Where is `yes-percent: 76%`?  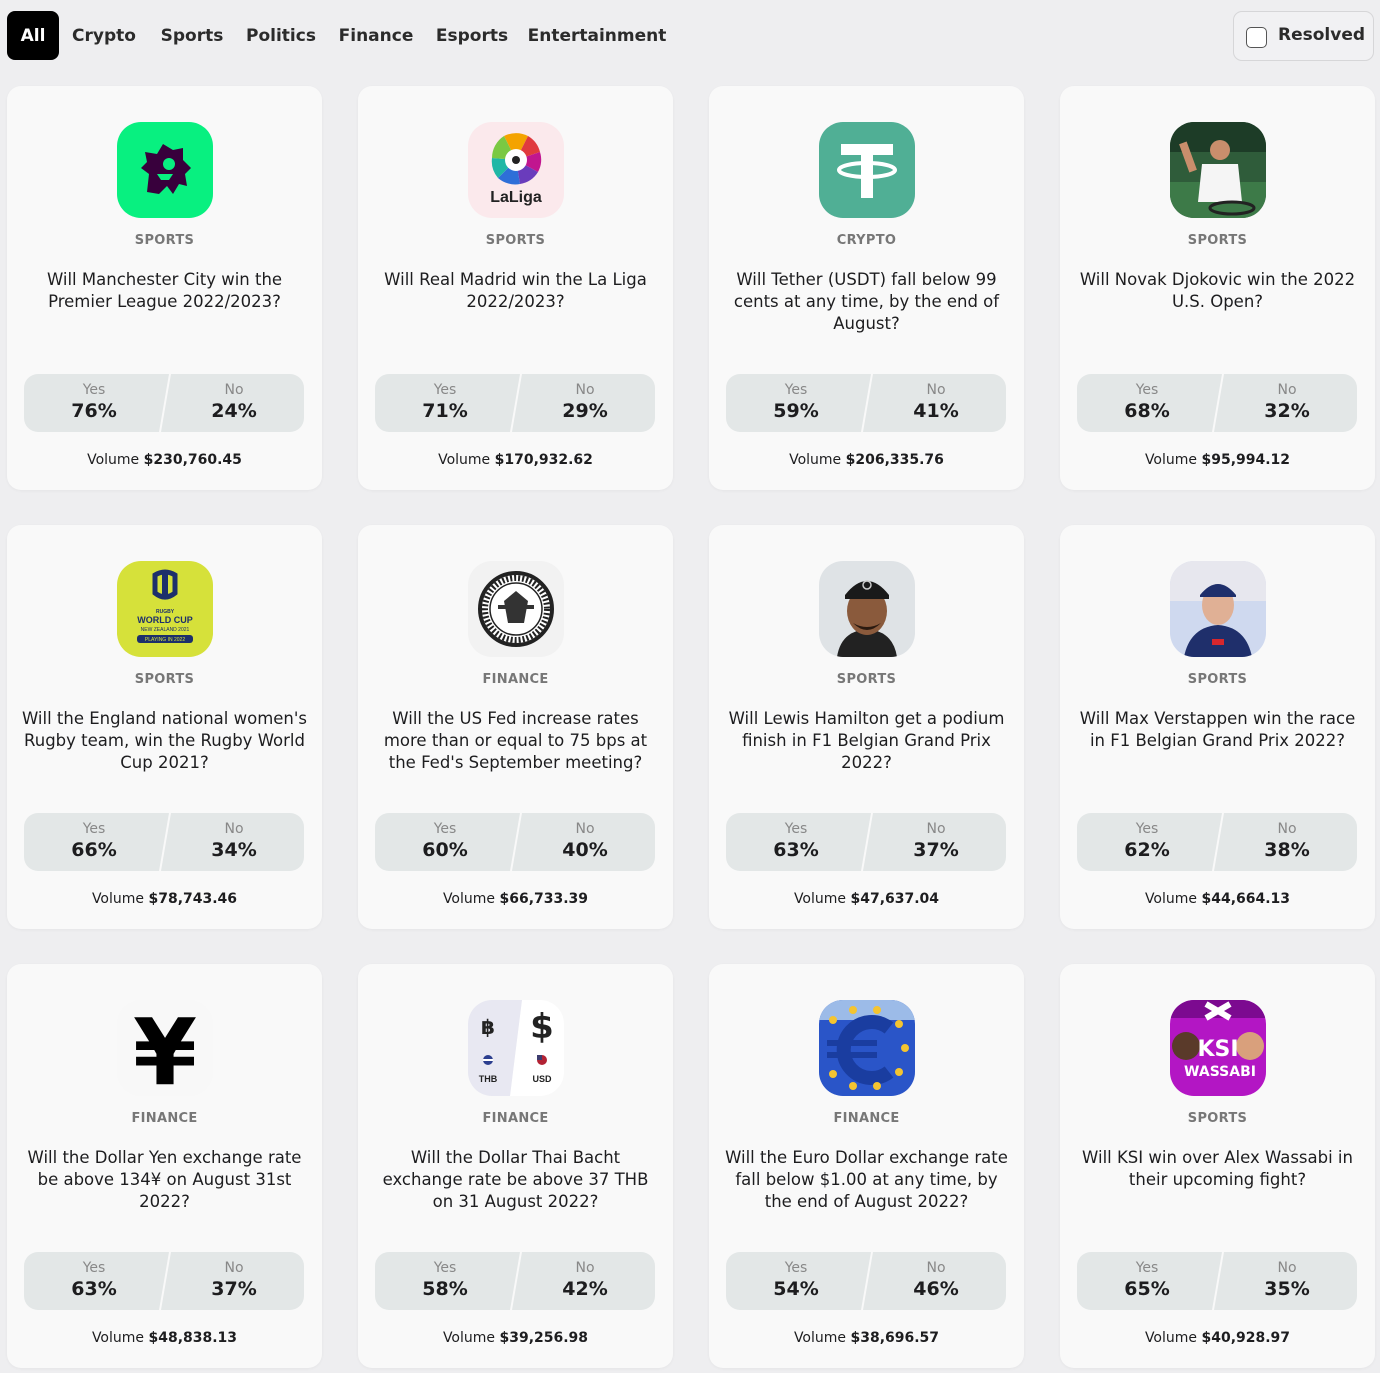
yes-percent: 76% is located at coordinates (94, 411).